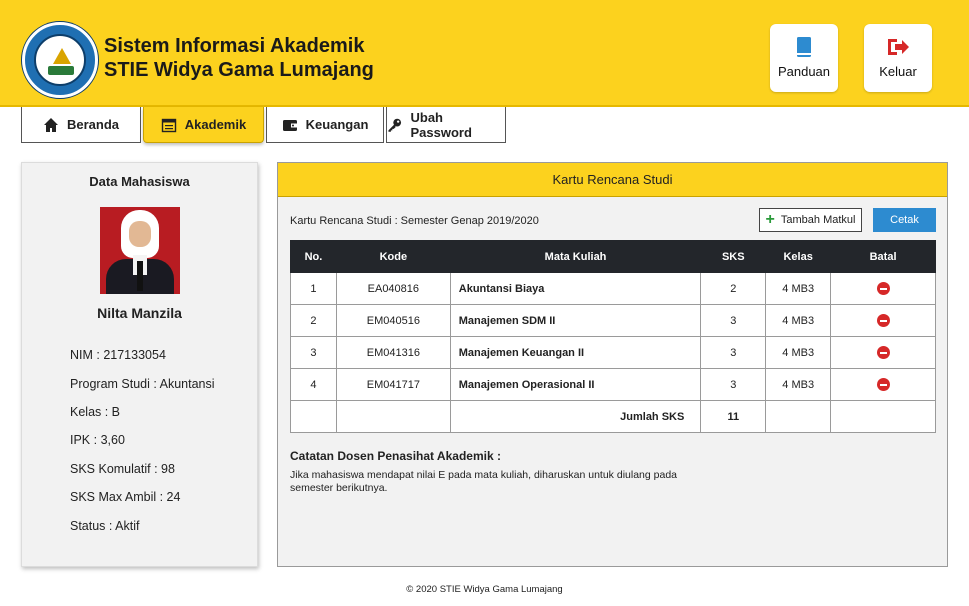 The width and height of the screenshot is (969, 606). Describe the element at coordinates (93, 124) in the screenshot. I see `tab-beranda-label: Beranda` at that location.